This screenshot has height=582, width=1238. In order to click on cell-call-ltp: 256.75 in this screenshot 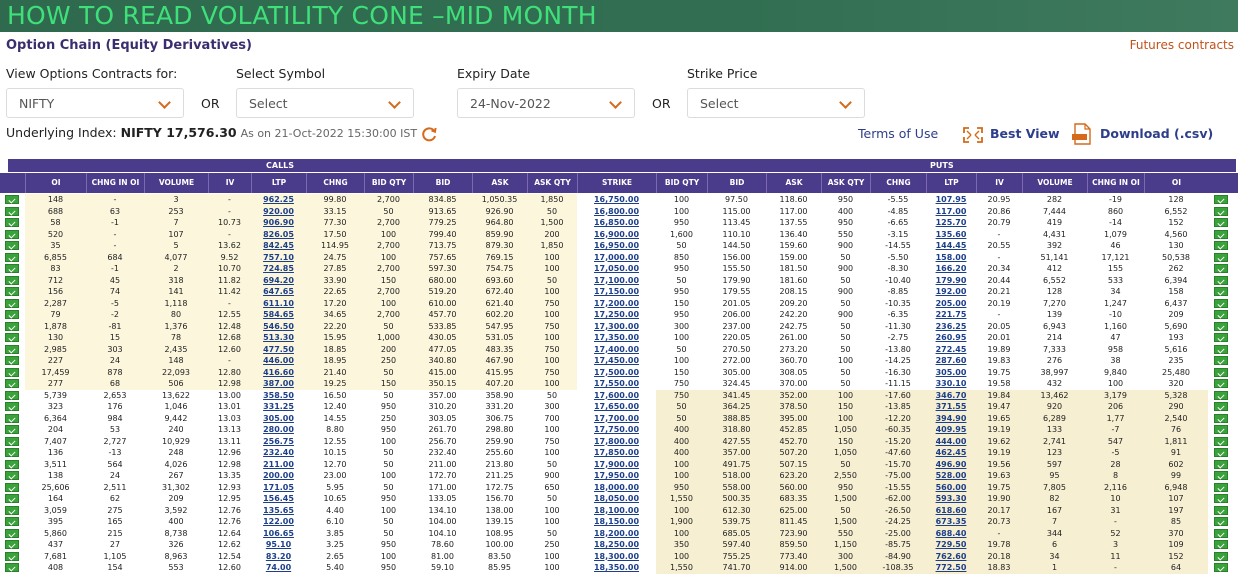, I will do `click(278, 442)`.